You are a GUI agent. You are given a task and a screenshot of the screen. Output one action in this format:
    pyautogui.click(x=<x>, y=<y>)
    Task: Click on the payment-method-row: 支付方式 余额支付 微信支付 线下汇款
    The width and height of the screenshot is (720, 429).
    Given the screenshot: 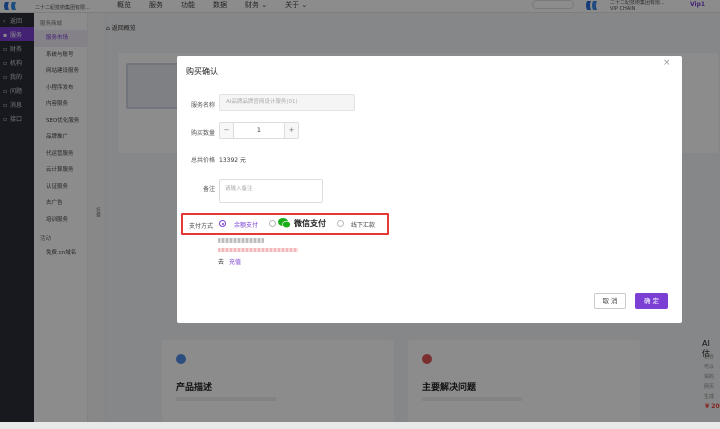 What is the action you would take?
    pyautogui.click(x=285, y=224)
    